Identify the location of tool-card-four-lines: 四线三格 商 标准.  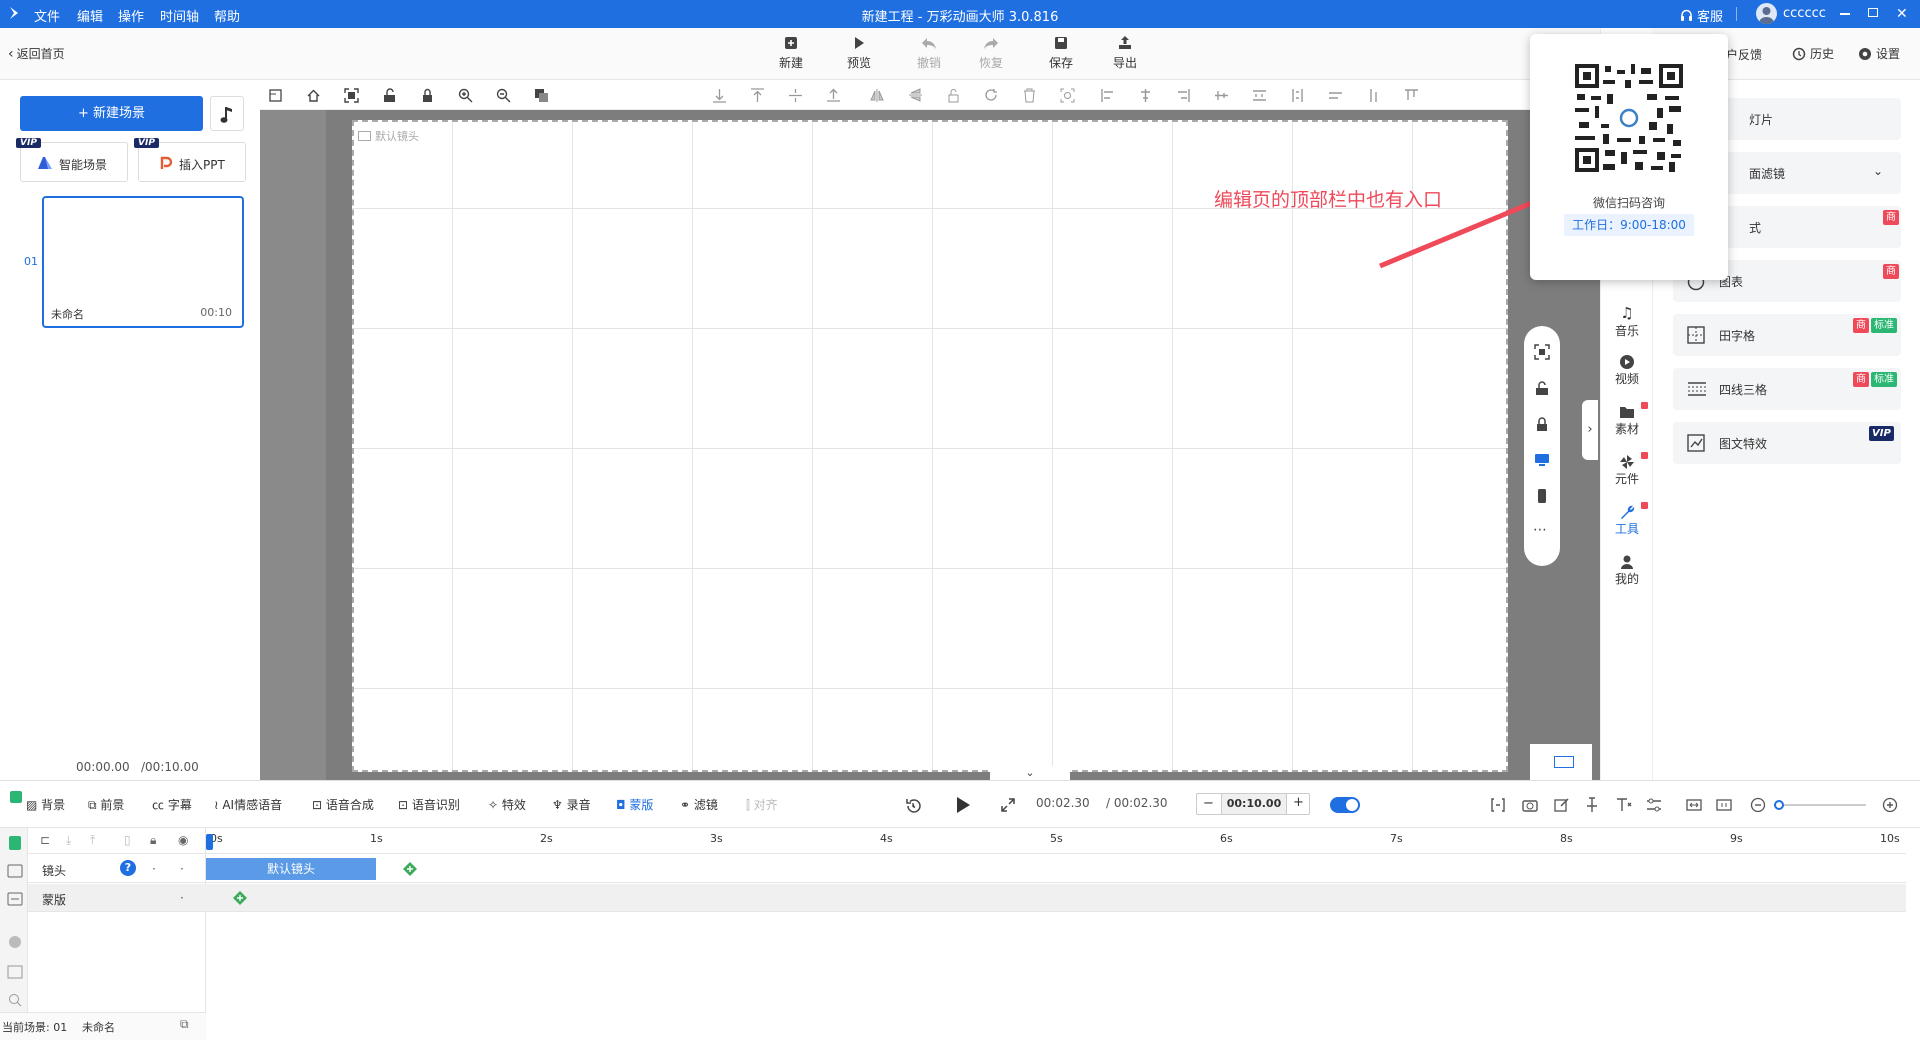
(1787, 389).